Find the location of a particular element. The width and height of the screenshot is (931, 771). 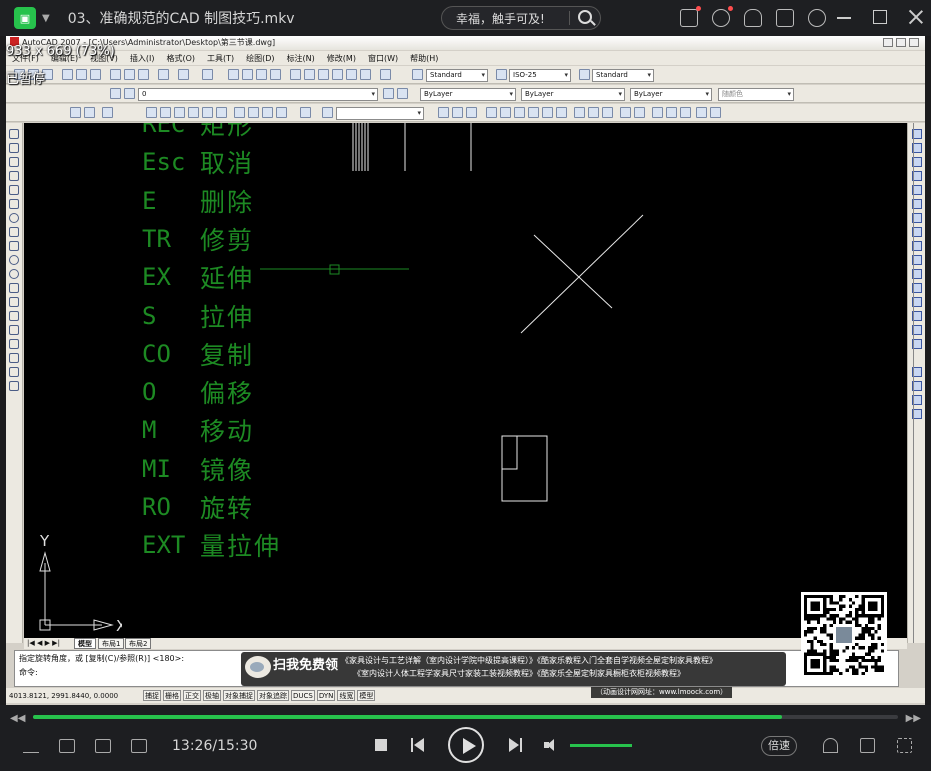

make-current-icon is located at coordinates (388, 93).